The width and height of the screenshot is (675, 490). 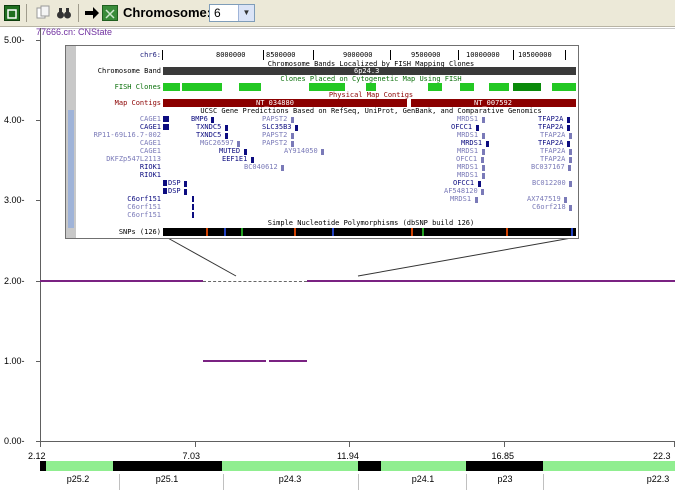 I want to click on gene-label: BMP6, so click(x=199, y=119).